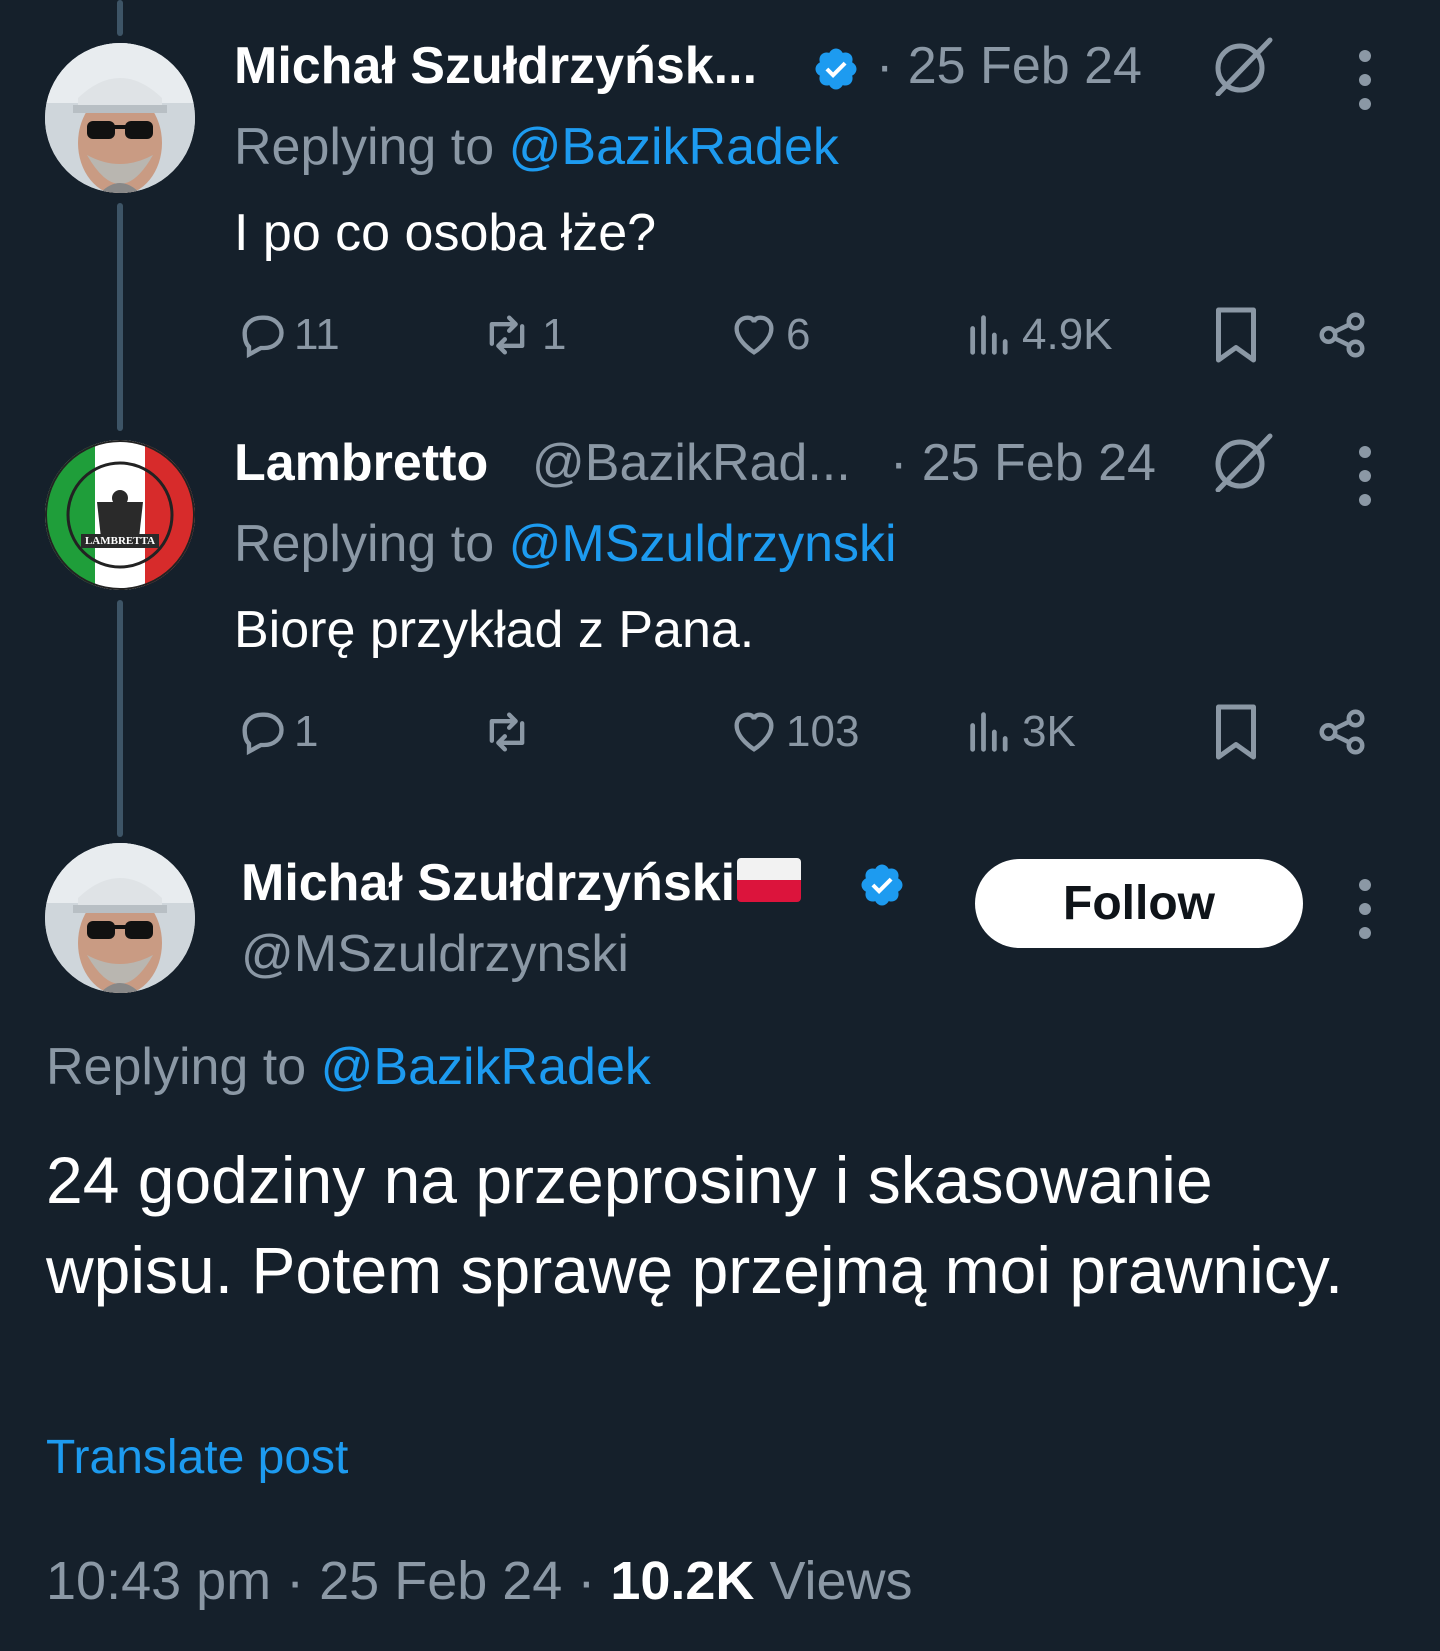 The width and height of the screenshot is (1440, 1651). I want to click on repost-button, so click(509, 732).